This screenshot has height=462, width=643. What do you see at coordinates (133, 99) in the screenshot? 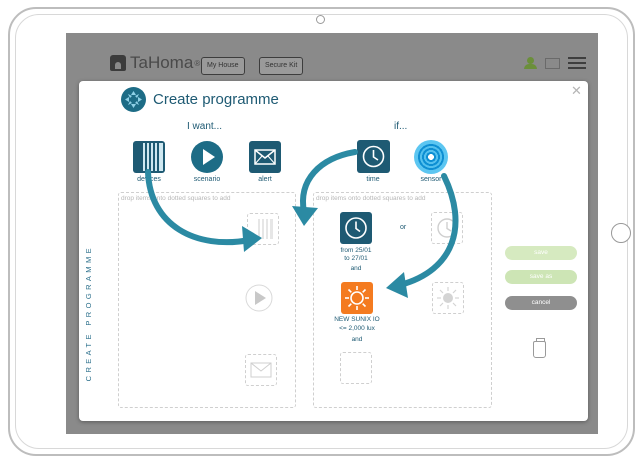
I see `programme-icon` at bounding box center [133, 99].